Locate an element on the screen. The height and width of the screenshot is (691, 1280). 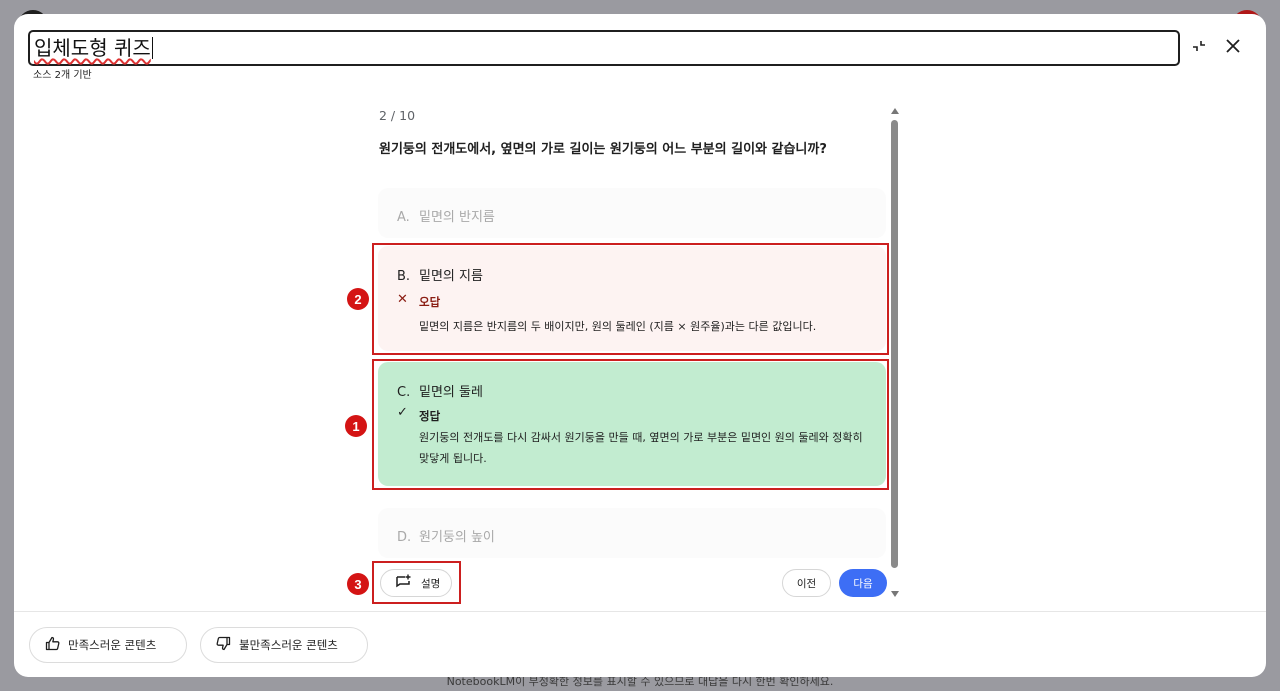
good-content-label: 만족스러운 콘텐츠 is located at coordinates (112, 645).